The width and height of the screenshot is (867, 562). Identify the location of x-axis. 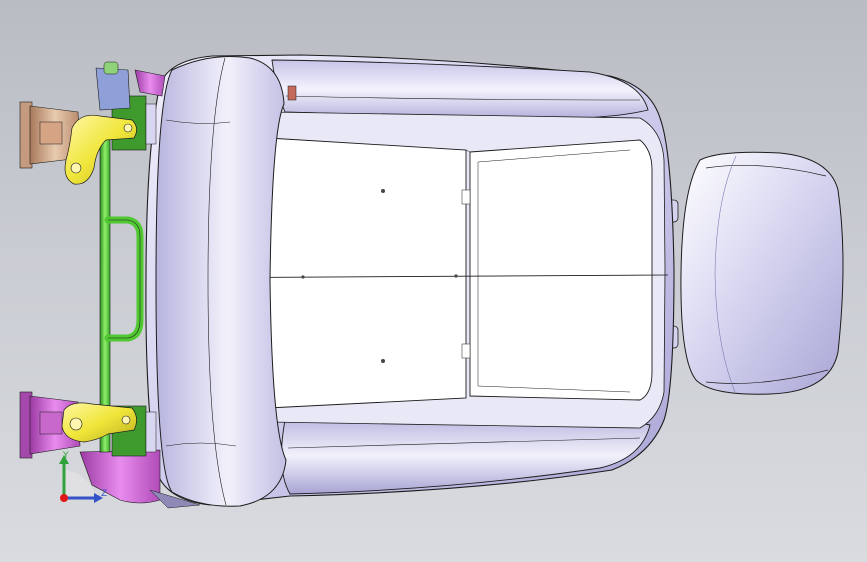
(64, 498).